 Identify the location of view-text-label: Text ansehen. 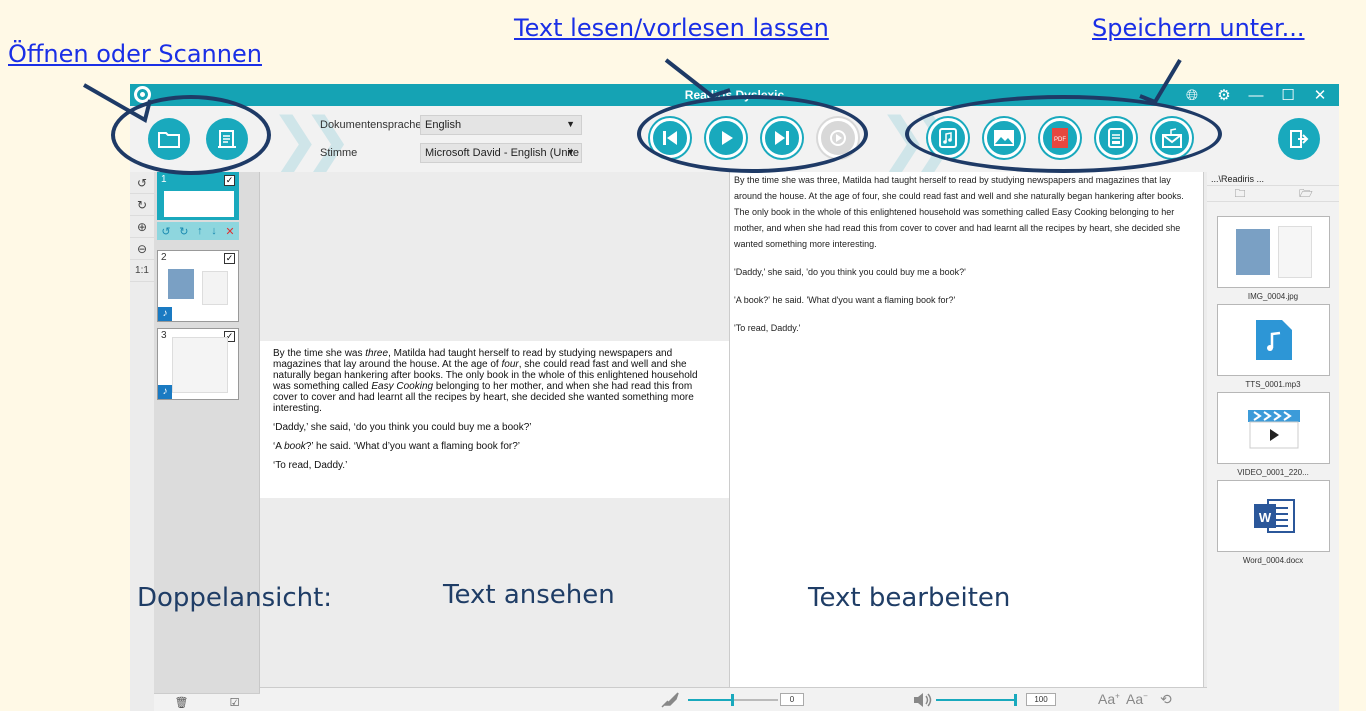
(529, 595).